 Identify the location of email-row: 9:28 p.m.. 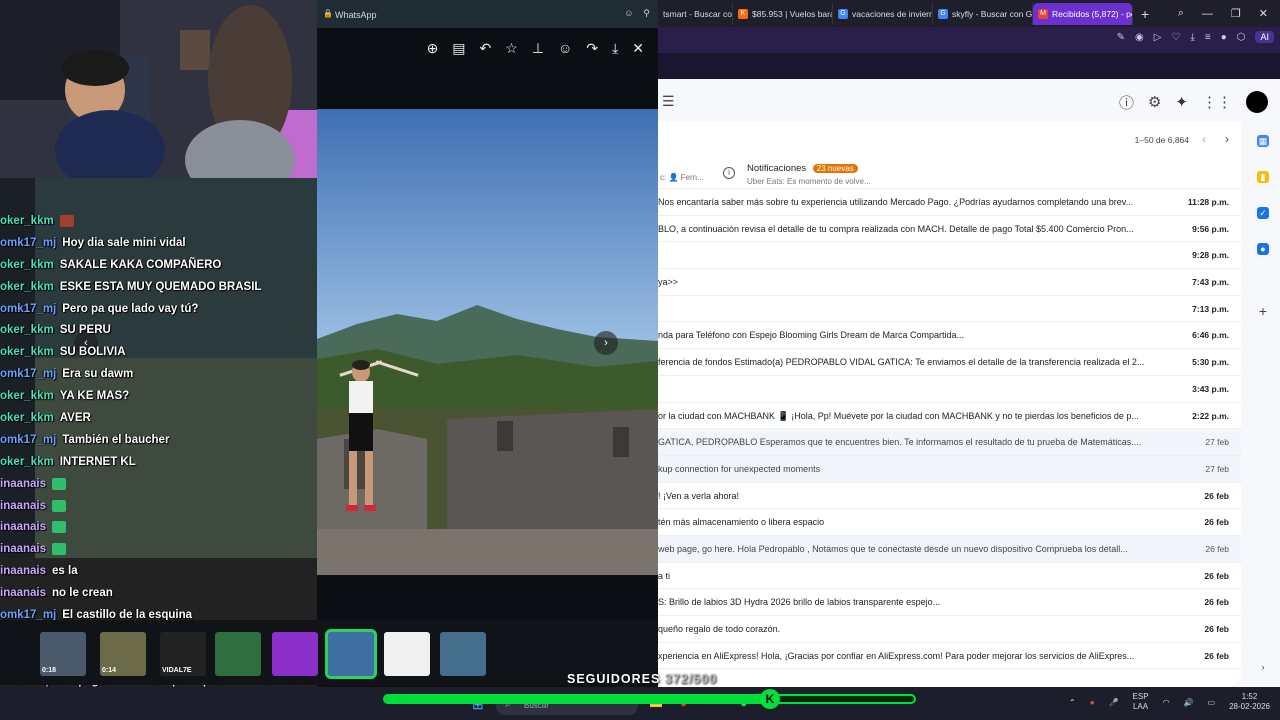
(949, 256).